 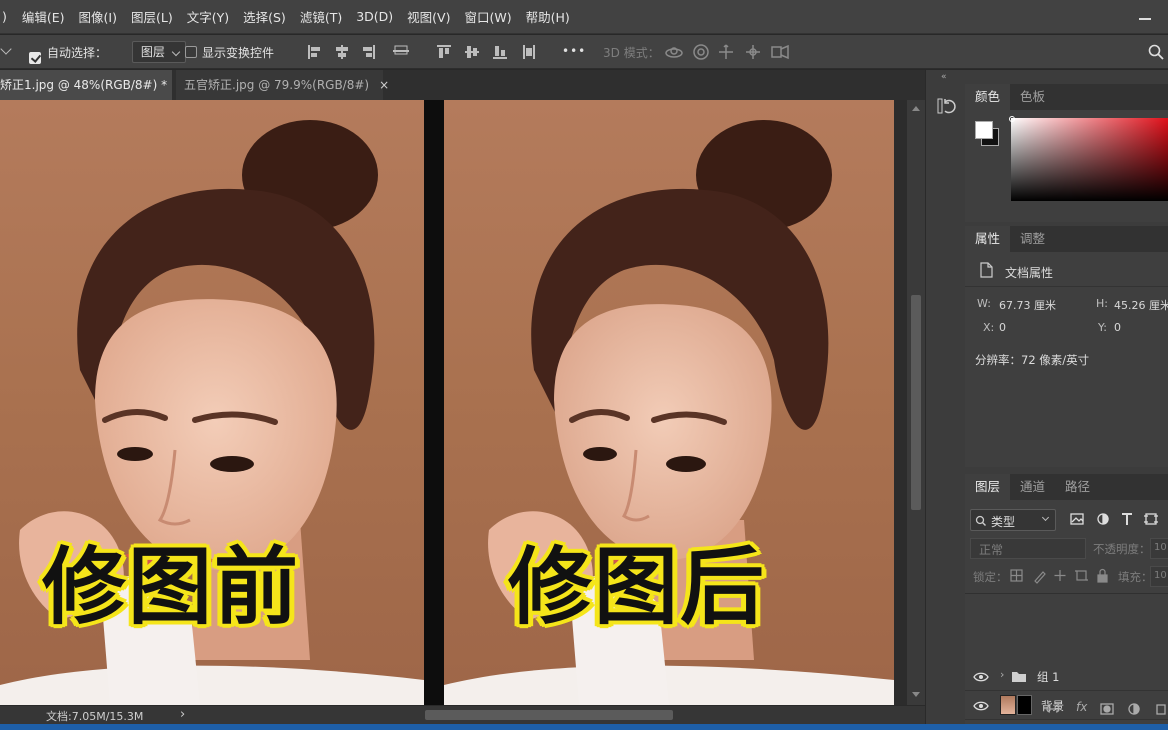 I want to click on fill-value: 10, so click(x=1160, y=575).